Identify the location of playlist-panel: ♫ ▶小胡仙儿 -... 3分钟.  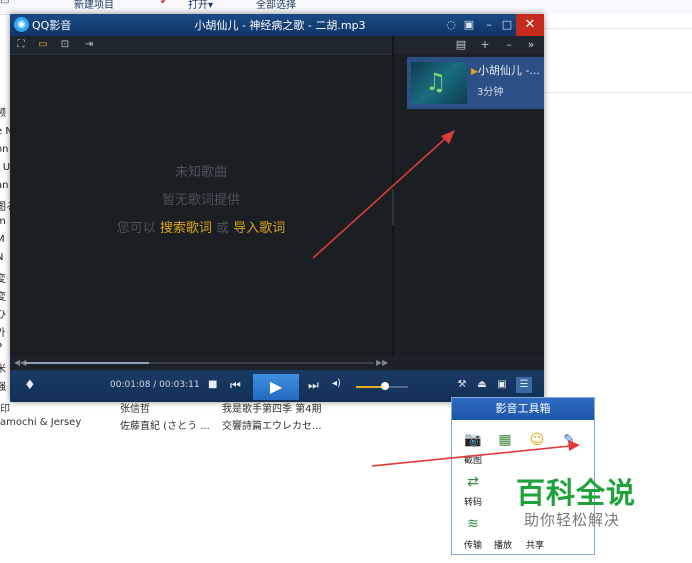
(469, 205).